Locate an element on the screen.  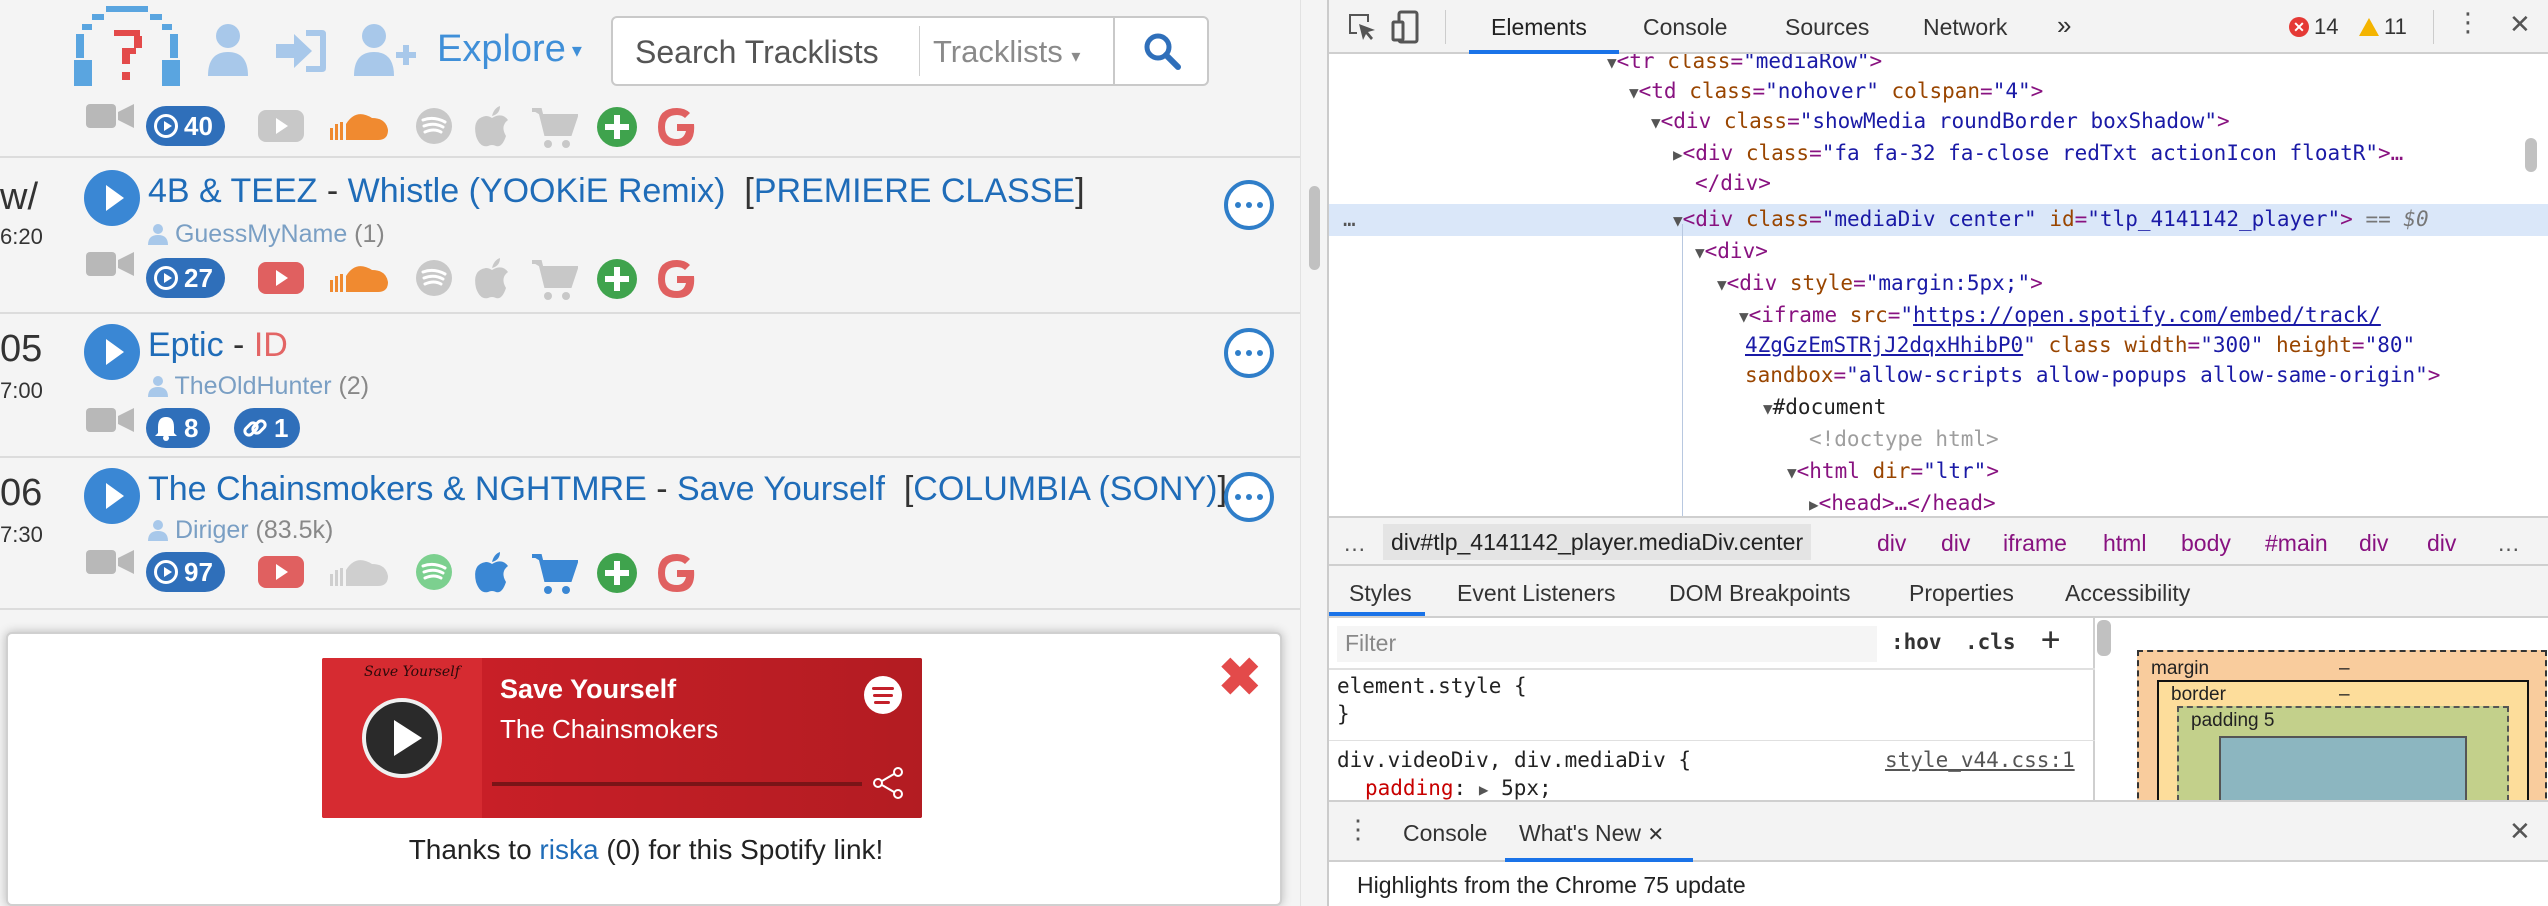
record-label-link: COLUMBIA (SONY) is located at coordinates (1065, 489).